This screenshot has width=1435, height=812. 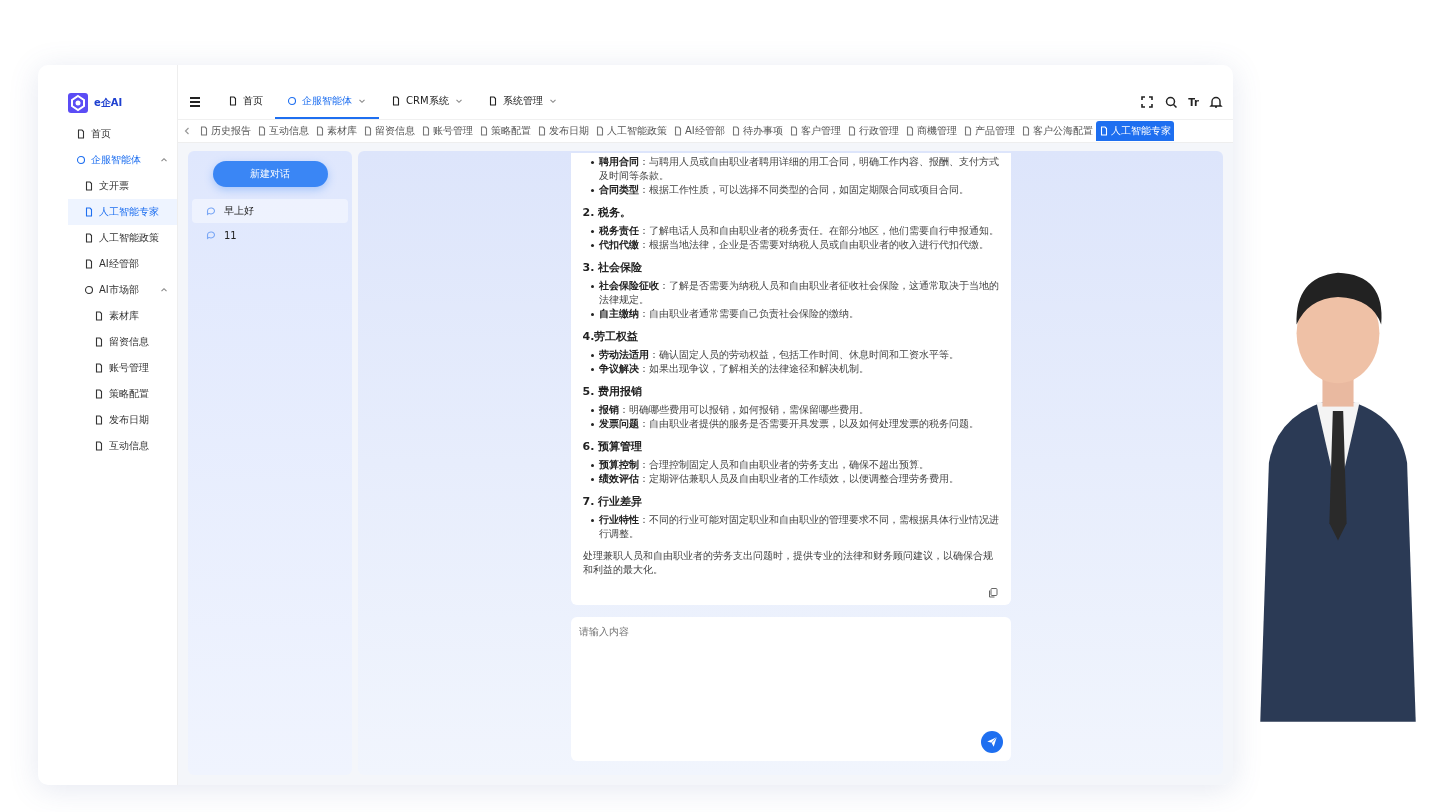 What do you see at coordinates (270, 235) in the screenshot?
I see `conversation-item: 11` at bounding box center [270, 235].